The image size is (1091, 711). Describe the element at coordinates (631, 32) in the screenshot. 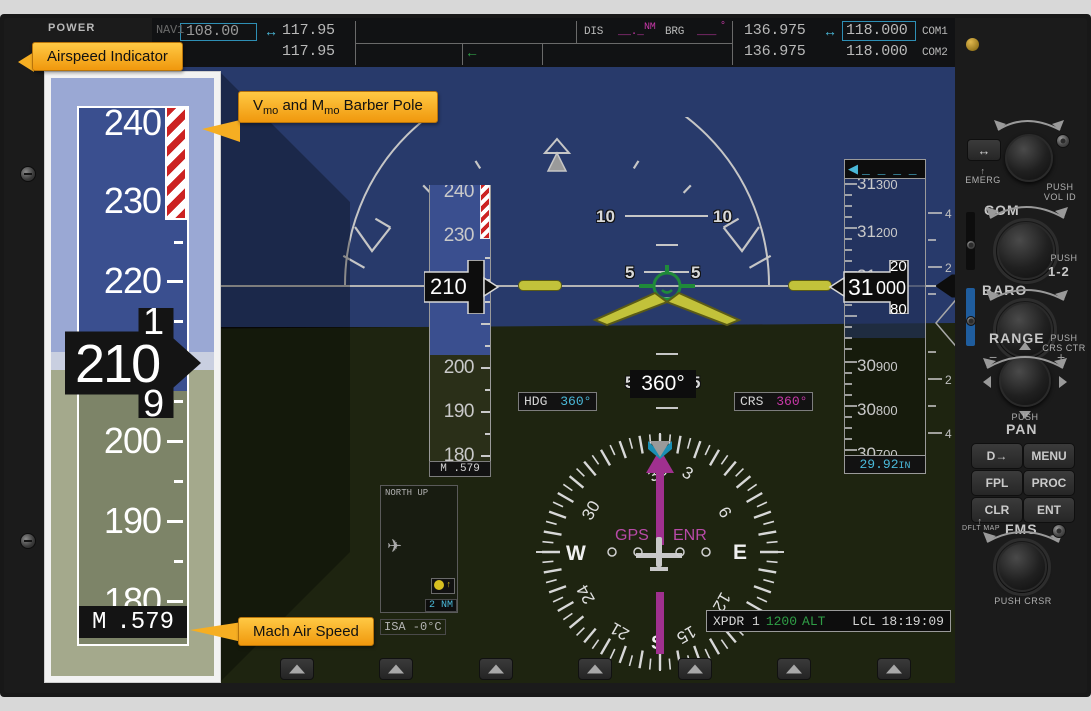

I see `dis-value: __._` at that location.